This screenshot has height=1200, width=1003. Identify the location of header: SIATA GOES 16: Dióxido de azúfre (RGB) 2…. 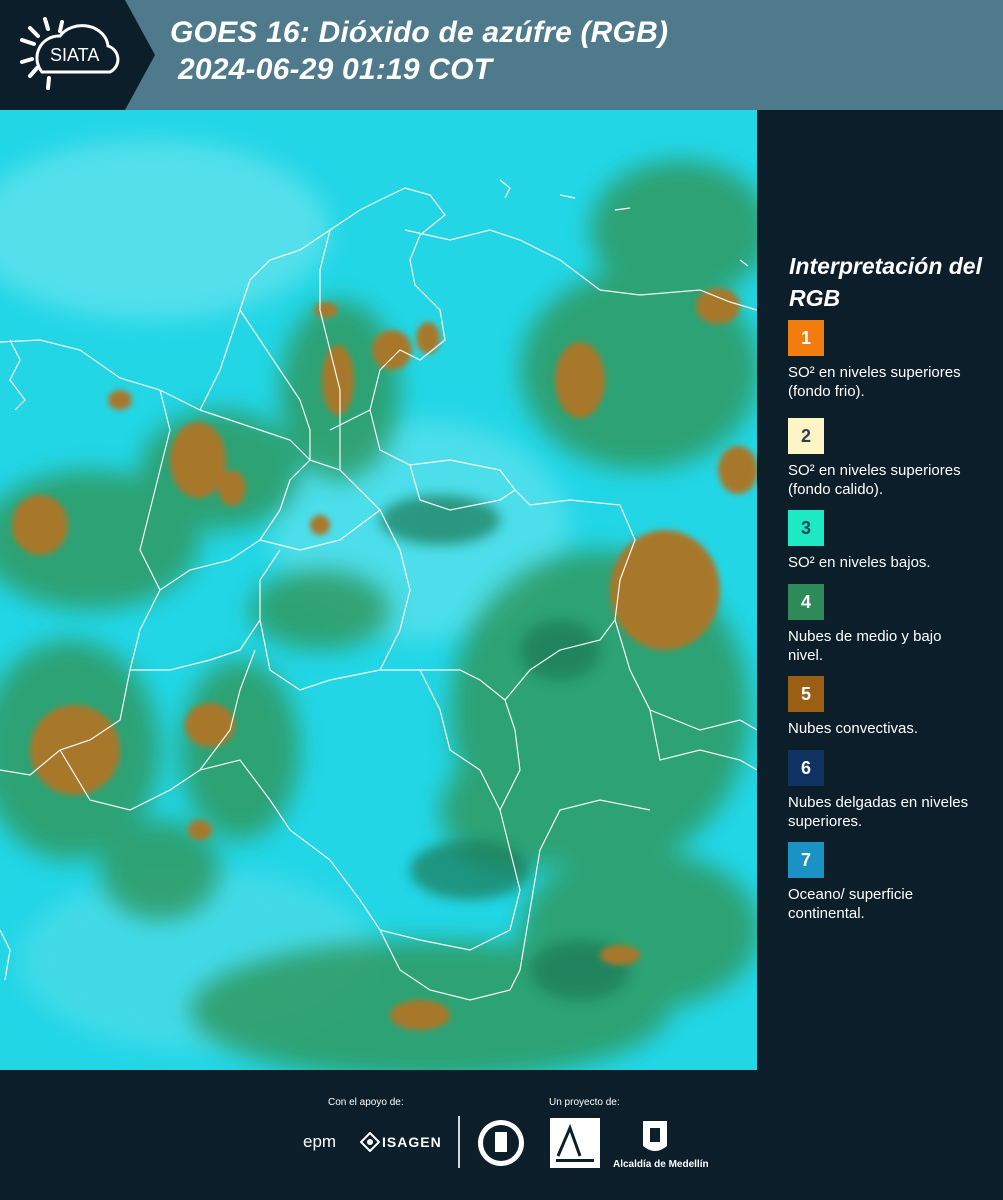
(501, 55).